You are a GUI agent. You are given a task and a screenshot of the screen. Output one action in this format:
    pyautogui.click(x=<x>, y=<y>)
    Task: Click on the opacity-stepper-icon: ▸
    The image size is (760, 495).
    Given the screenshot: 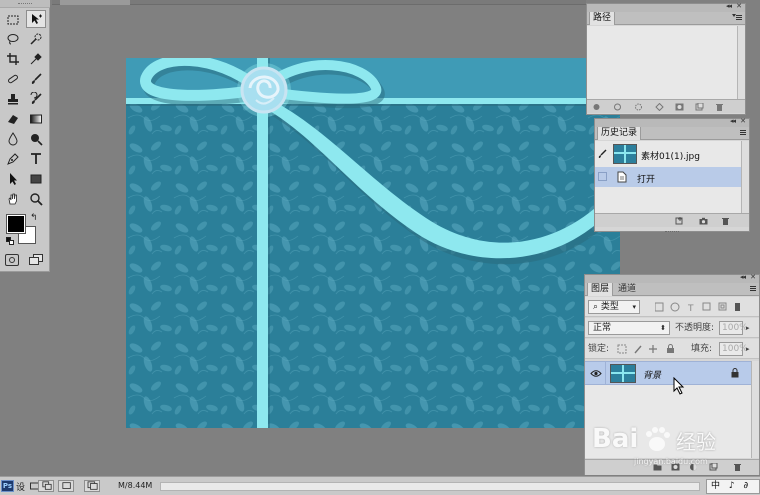 What is the action you would take?
    pyautogui.click(x=748, y=328)
    